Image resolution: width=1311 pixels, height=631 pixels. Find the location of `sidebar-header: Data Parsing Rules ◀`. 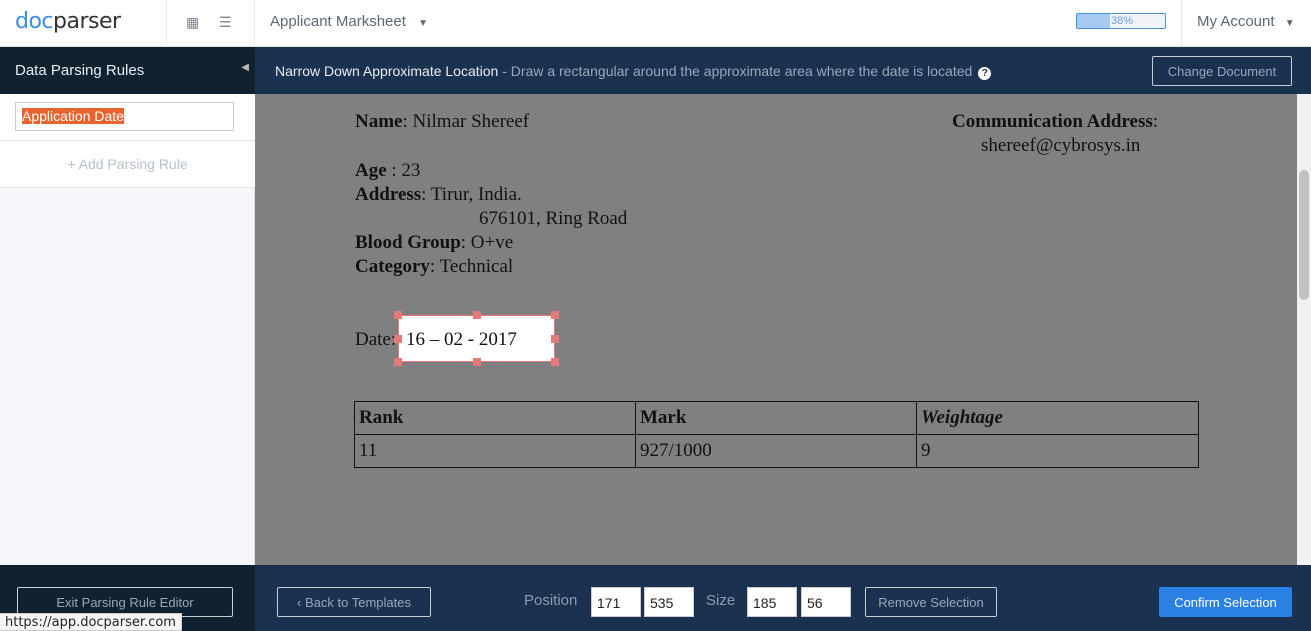

sidebar-header: Data Parsing Rules ◀ is located at coordinates (127, 70).